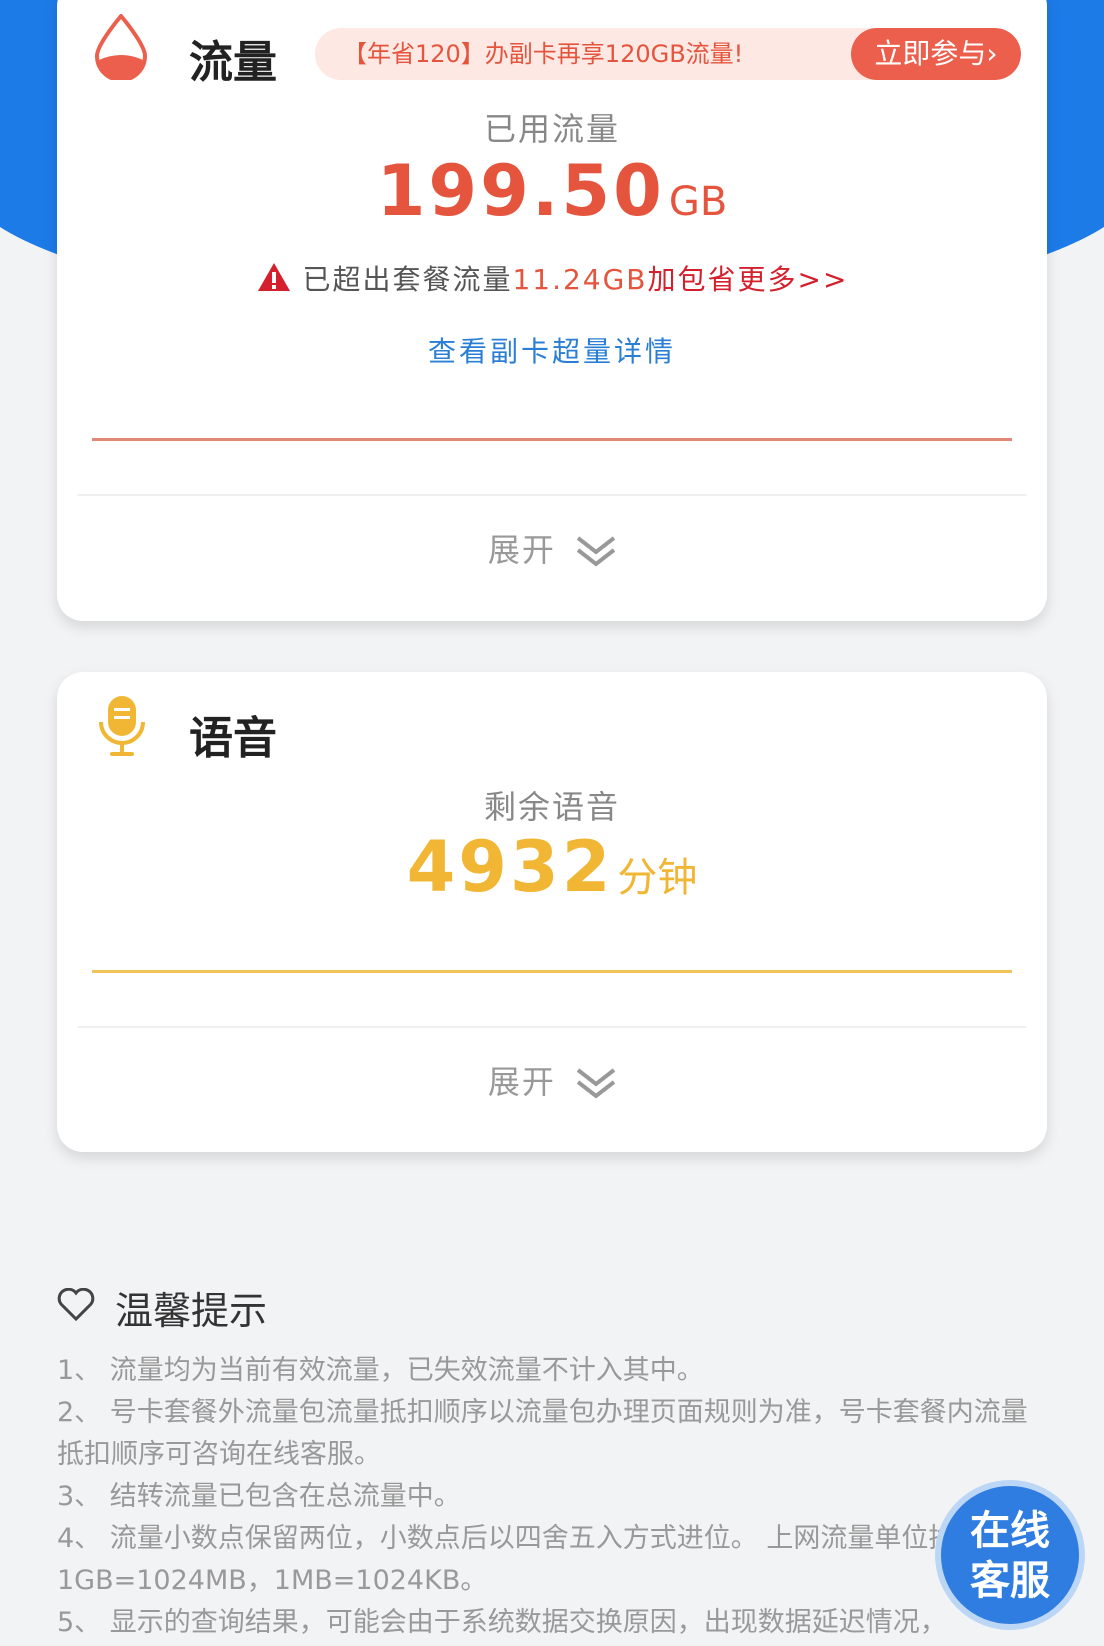 The height and width of the screenshot is (1646, 1104). What do you see at coordinates (748, 279) in the screenshot?
I see `add-package-link: 加包省更多>>` at bounding box center [748, 279].